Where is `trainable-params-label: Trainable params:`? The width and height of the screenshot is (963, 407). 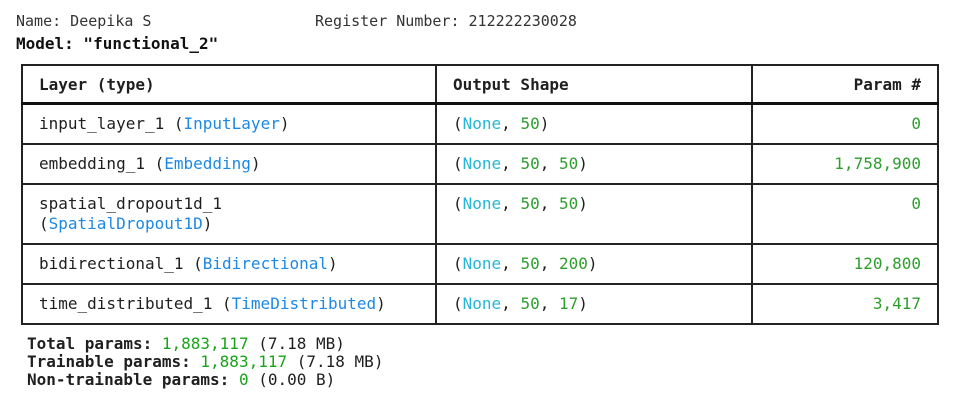
trainable-params-label: Trainable params: is located at coordinates (109, 361).